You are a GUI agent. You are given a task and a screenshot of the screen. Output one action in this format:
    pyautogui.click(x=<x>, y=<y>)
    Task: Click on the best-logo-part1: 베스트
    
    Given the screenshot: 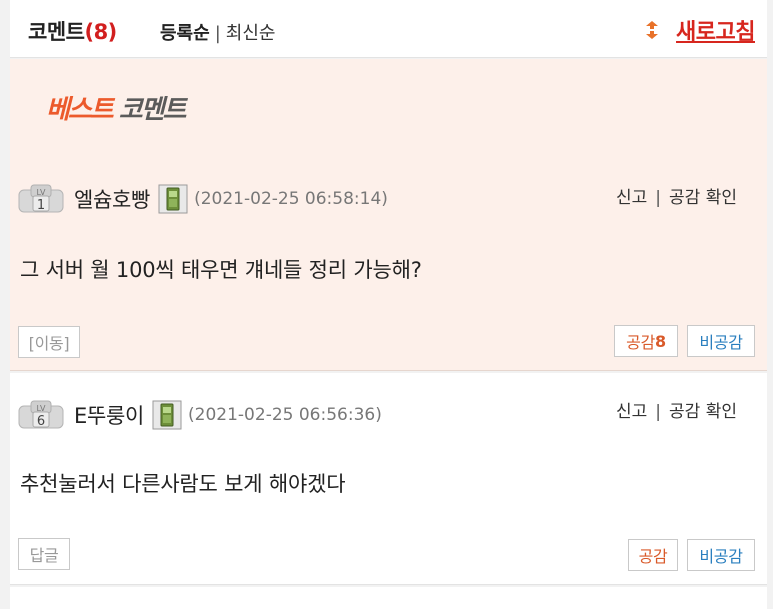 What is the action you would take?
    pyautogui.click(x=80, y=110)
    